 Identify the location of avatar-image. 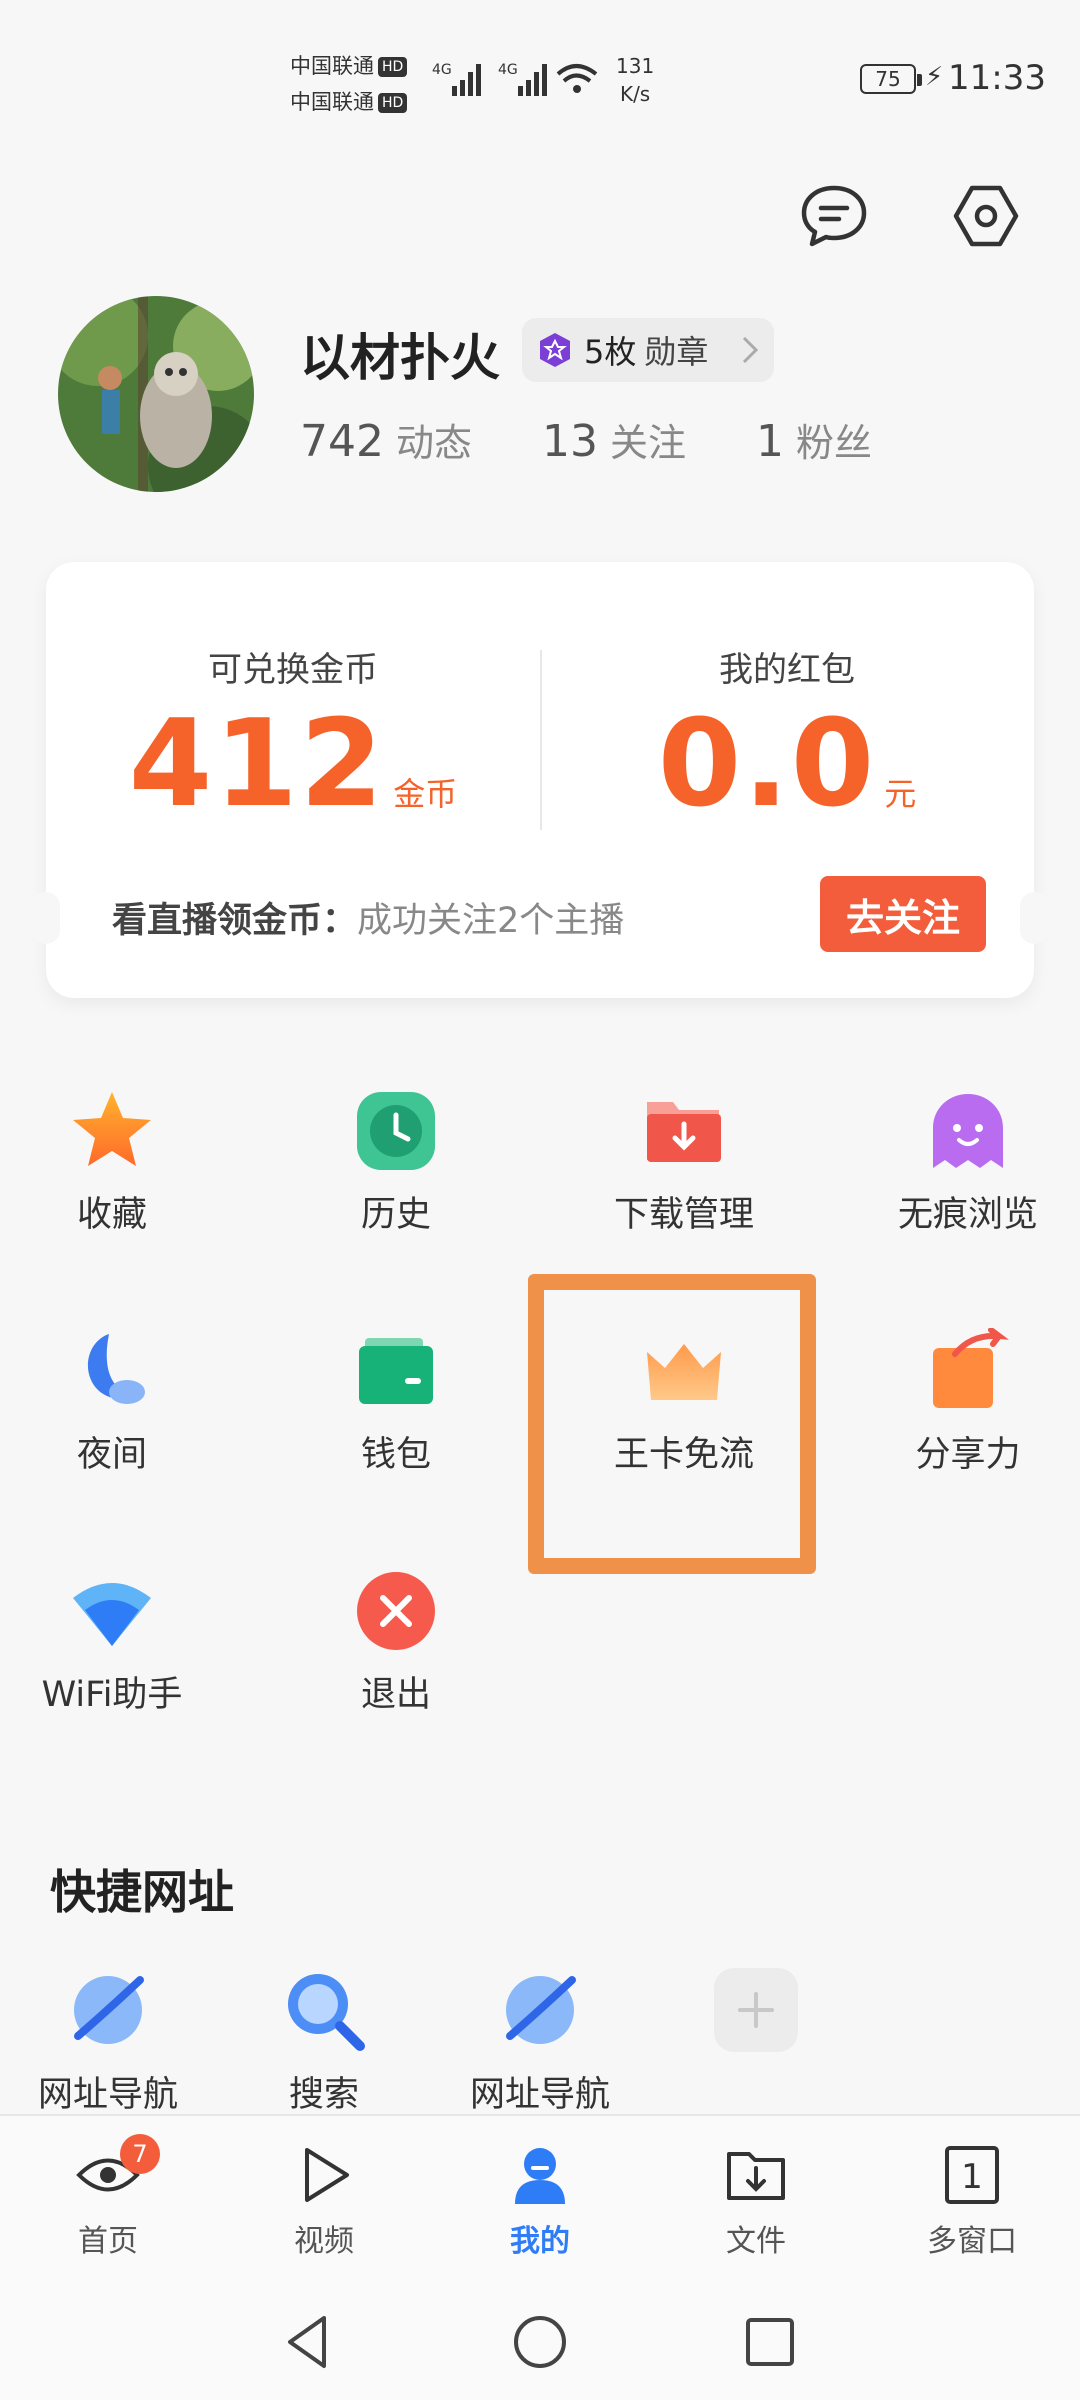
(156, 394).